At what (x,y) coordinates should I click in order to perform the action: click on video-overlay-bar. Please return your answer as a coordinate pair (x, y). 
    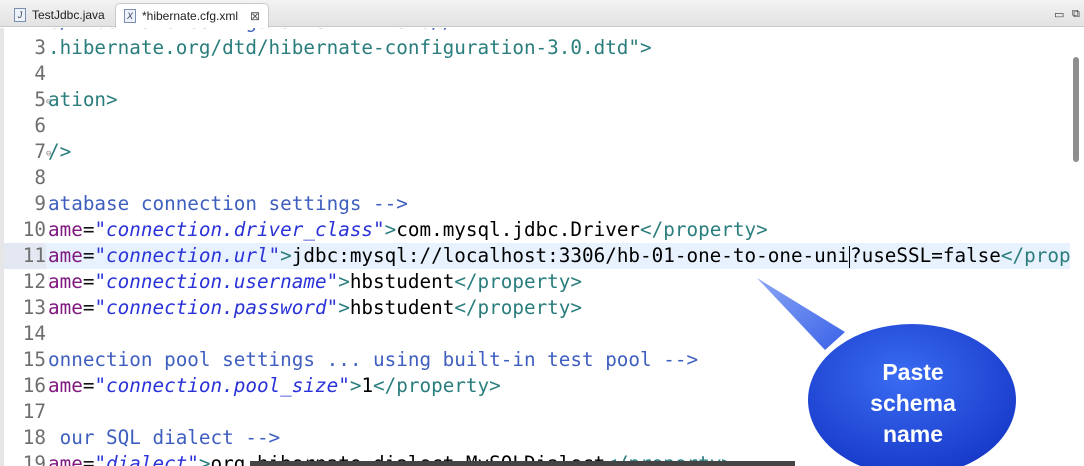
    Looking at the image, I should click on (522, 463).